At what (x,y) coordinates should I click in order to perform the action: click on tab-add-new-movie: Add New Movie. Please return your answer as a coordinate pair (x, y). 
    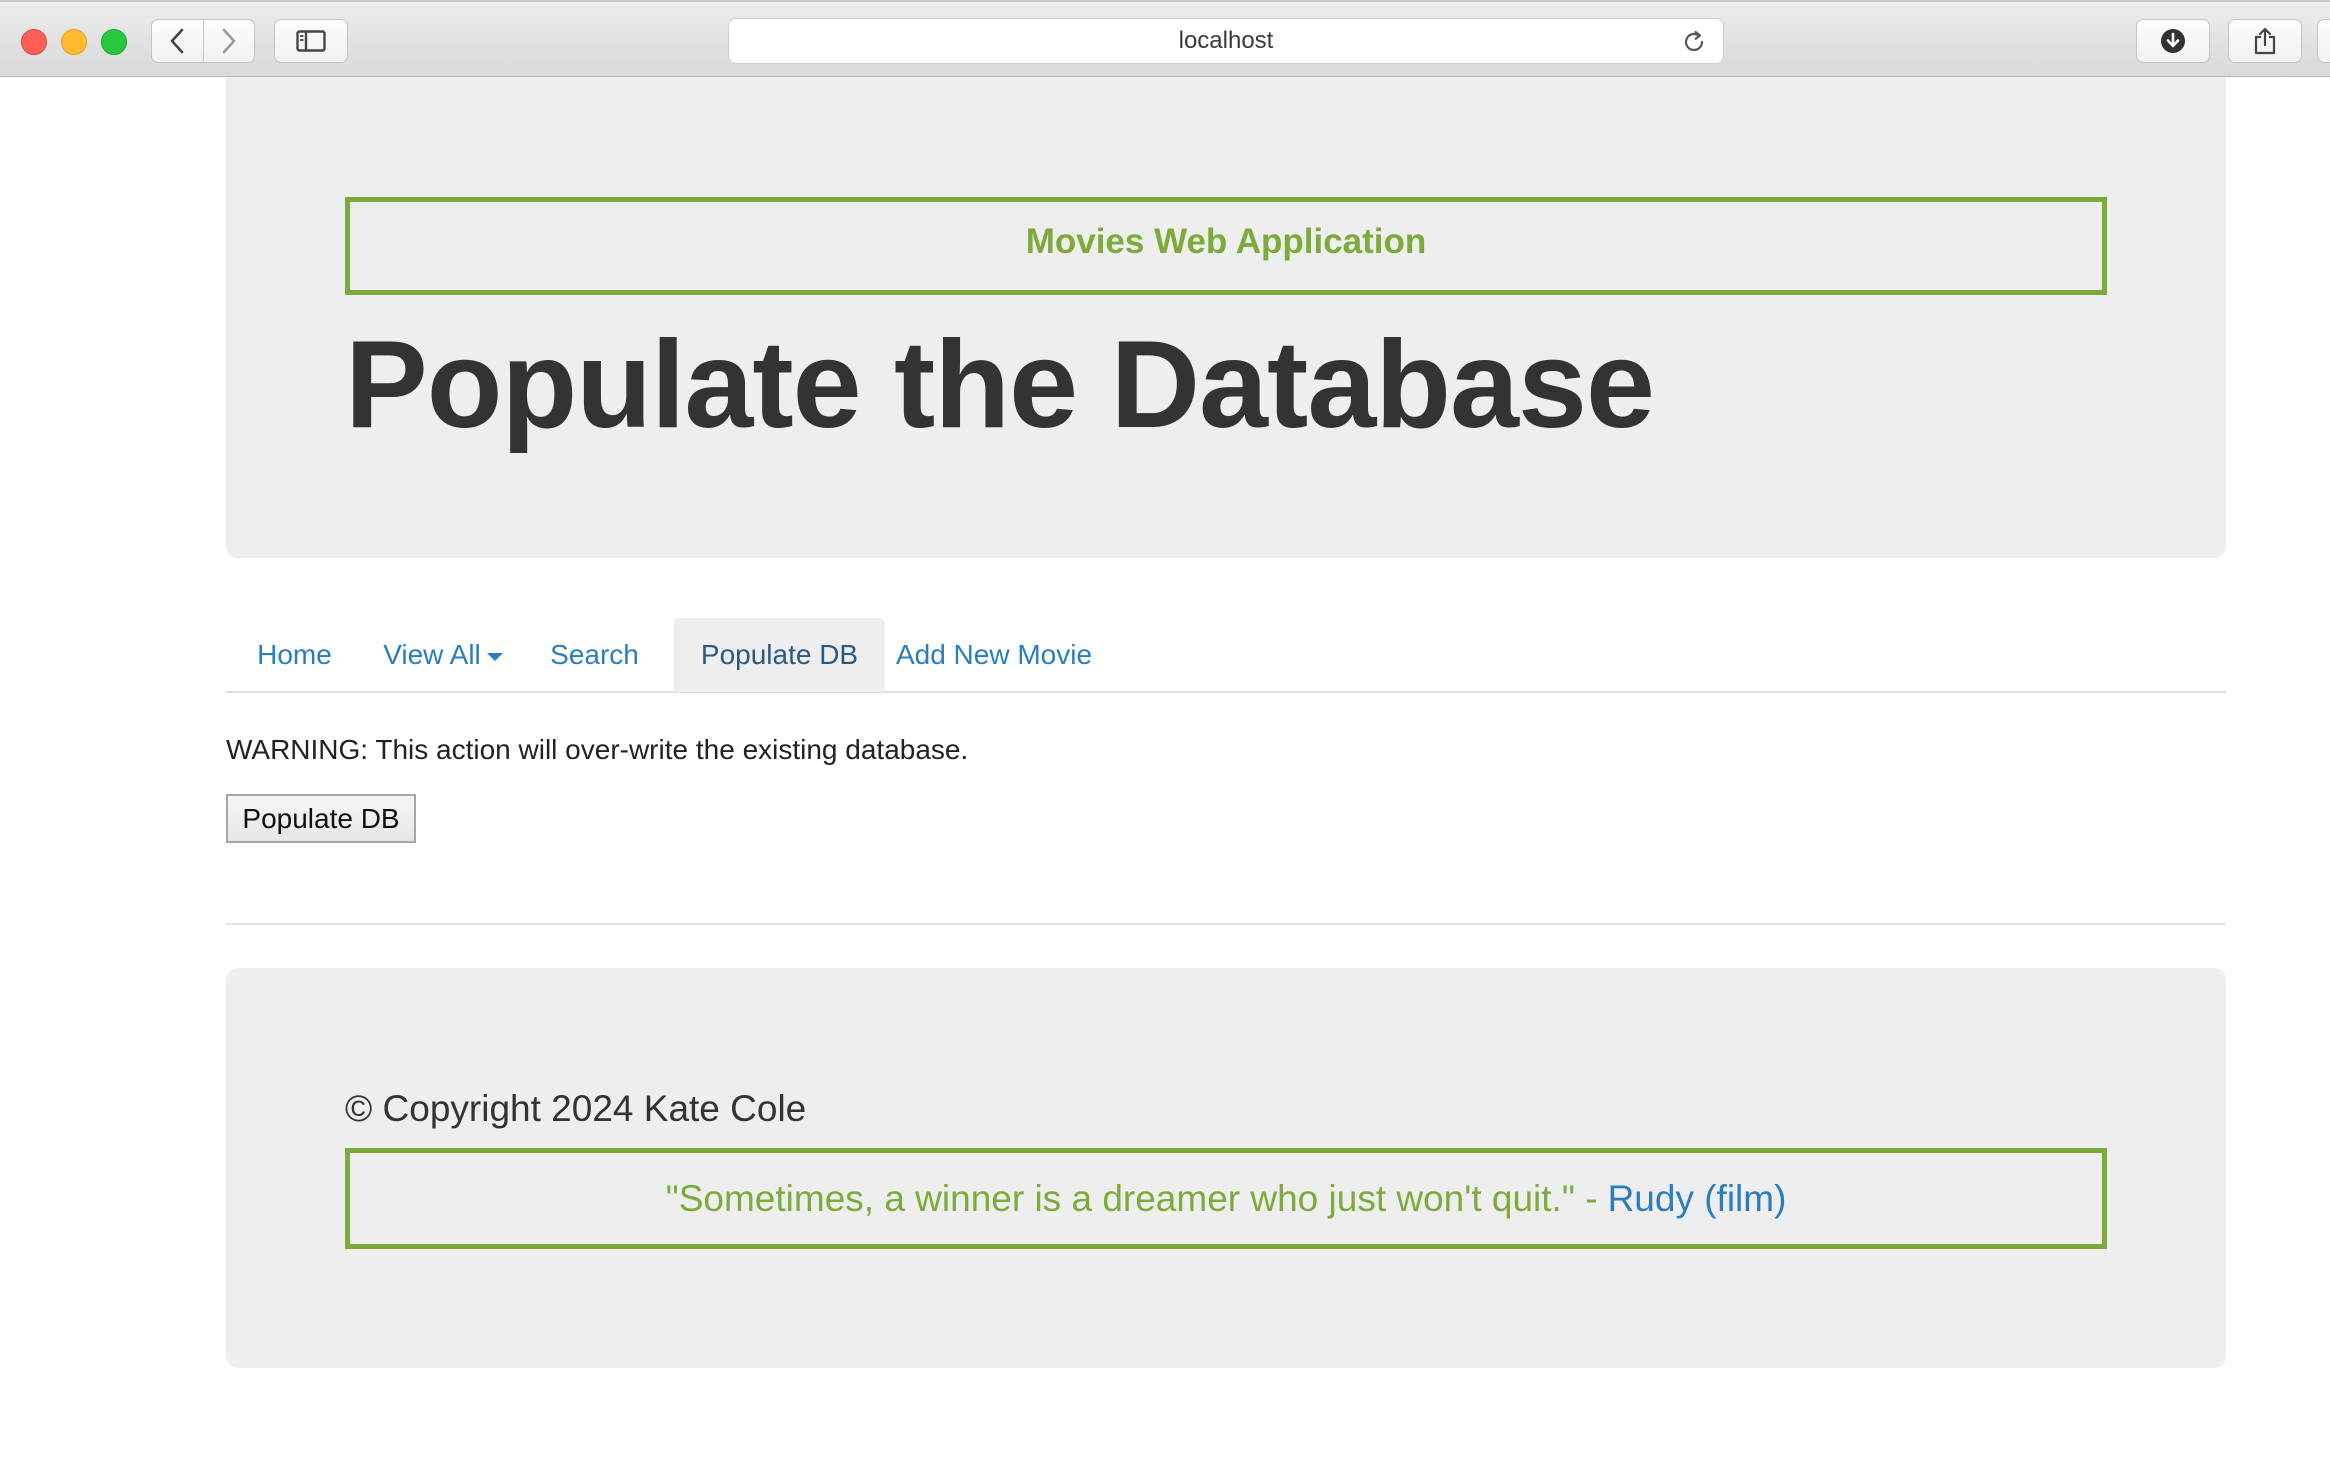
    Looking at the image, I should click on (994, 655).